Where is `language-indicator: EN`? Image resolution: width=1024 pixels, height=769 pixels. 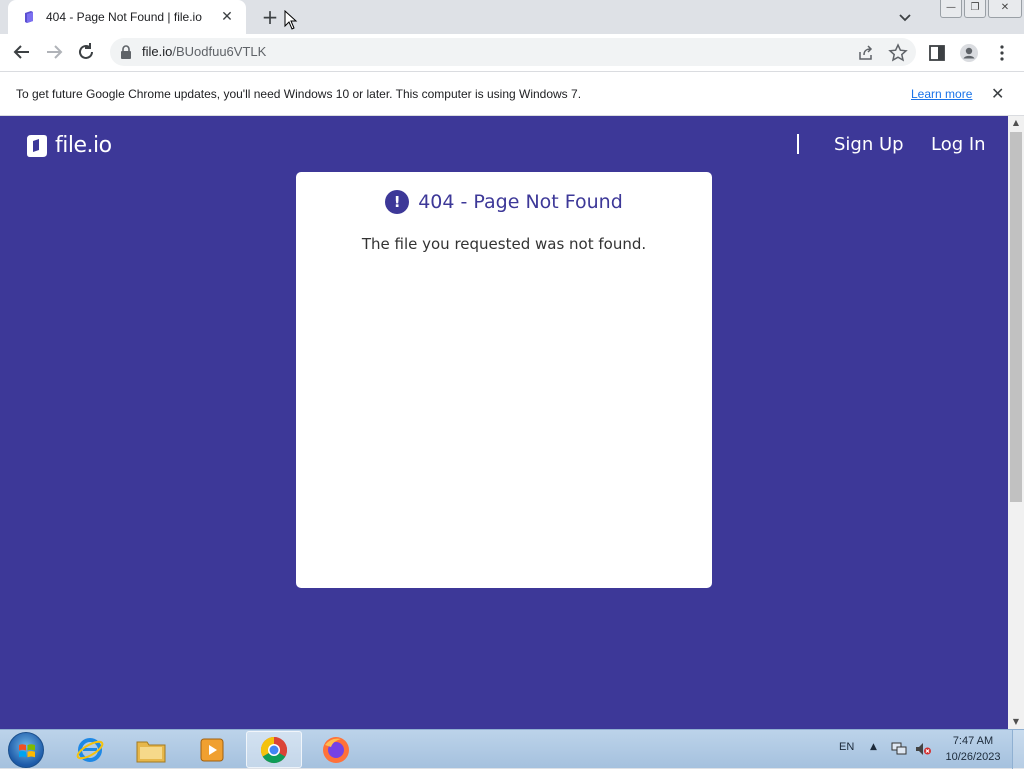
language-indicator: EN is located at coordinates (846, 747).